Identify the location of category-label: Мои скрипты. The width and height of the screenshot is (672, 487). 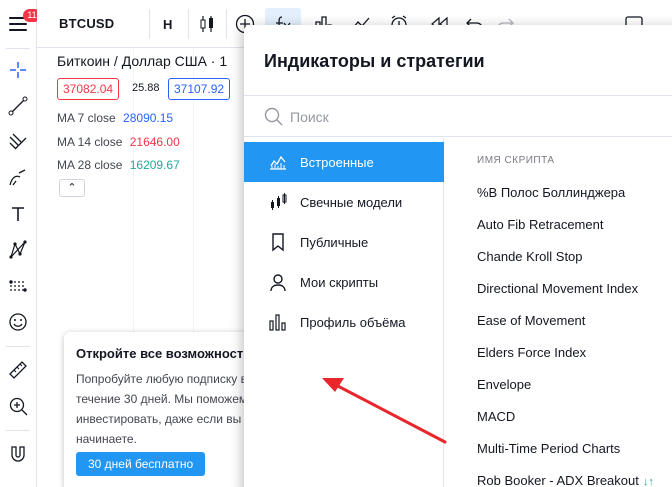
(339, 282).